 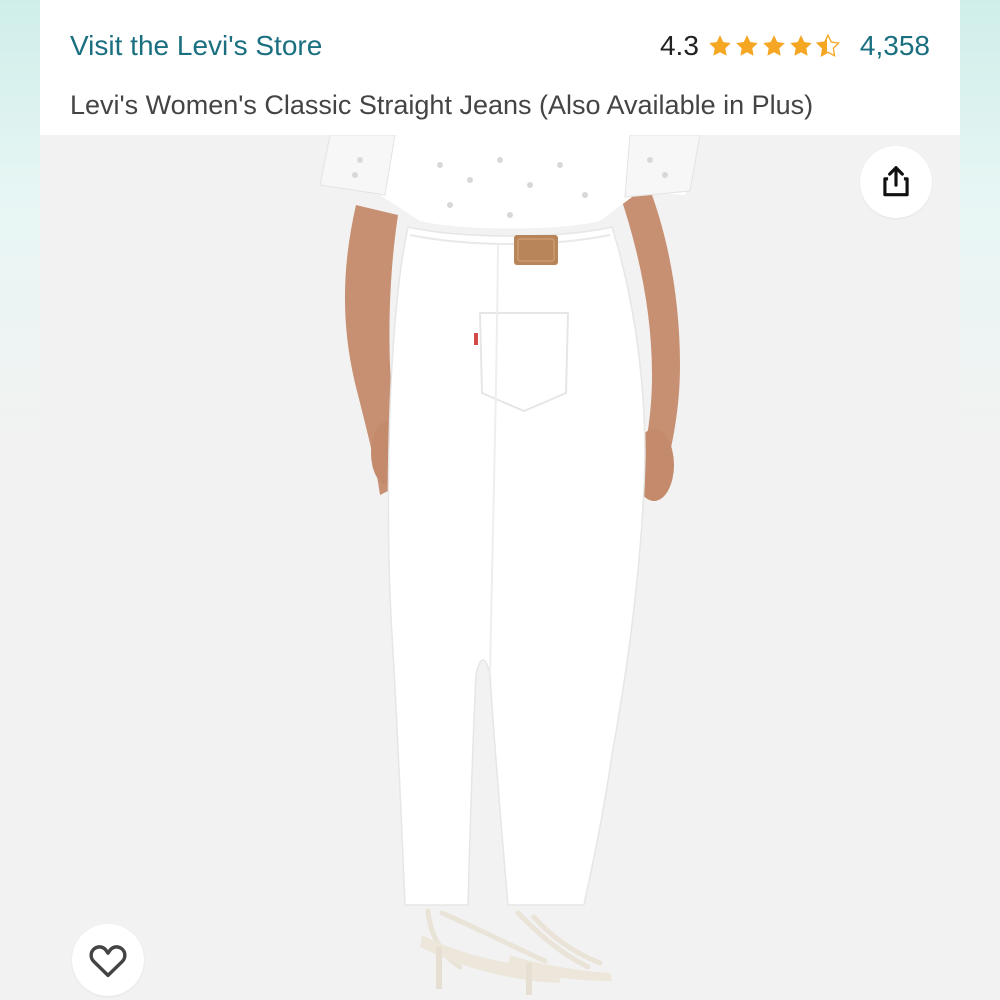 I want to click on share-icon, so click(x=896, y=181).